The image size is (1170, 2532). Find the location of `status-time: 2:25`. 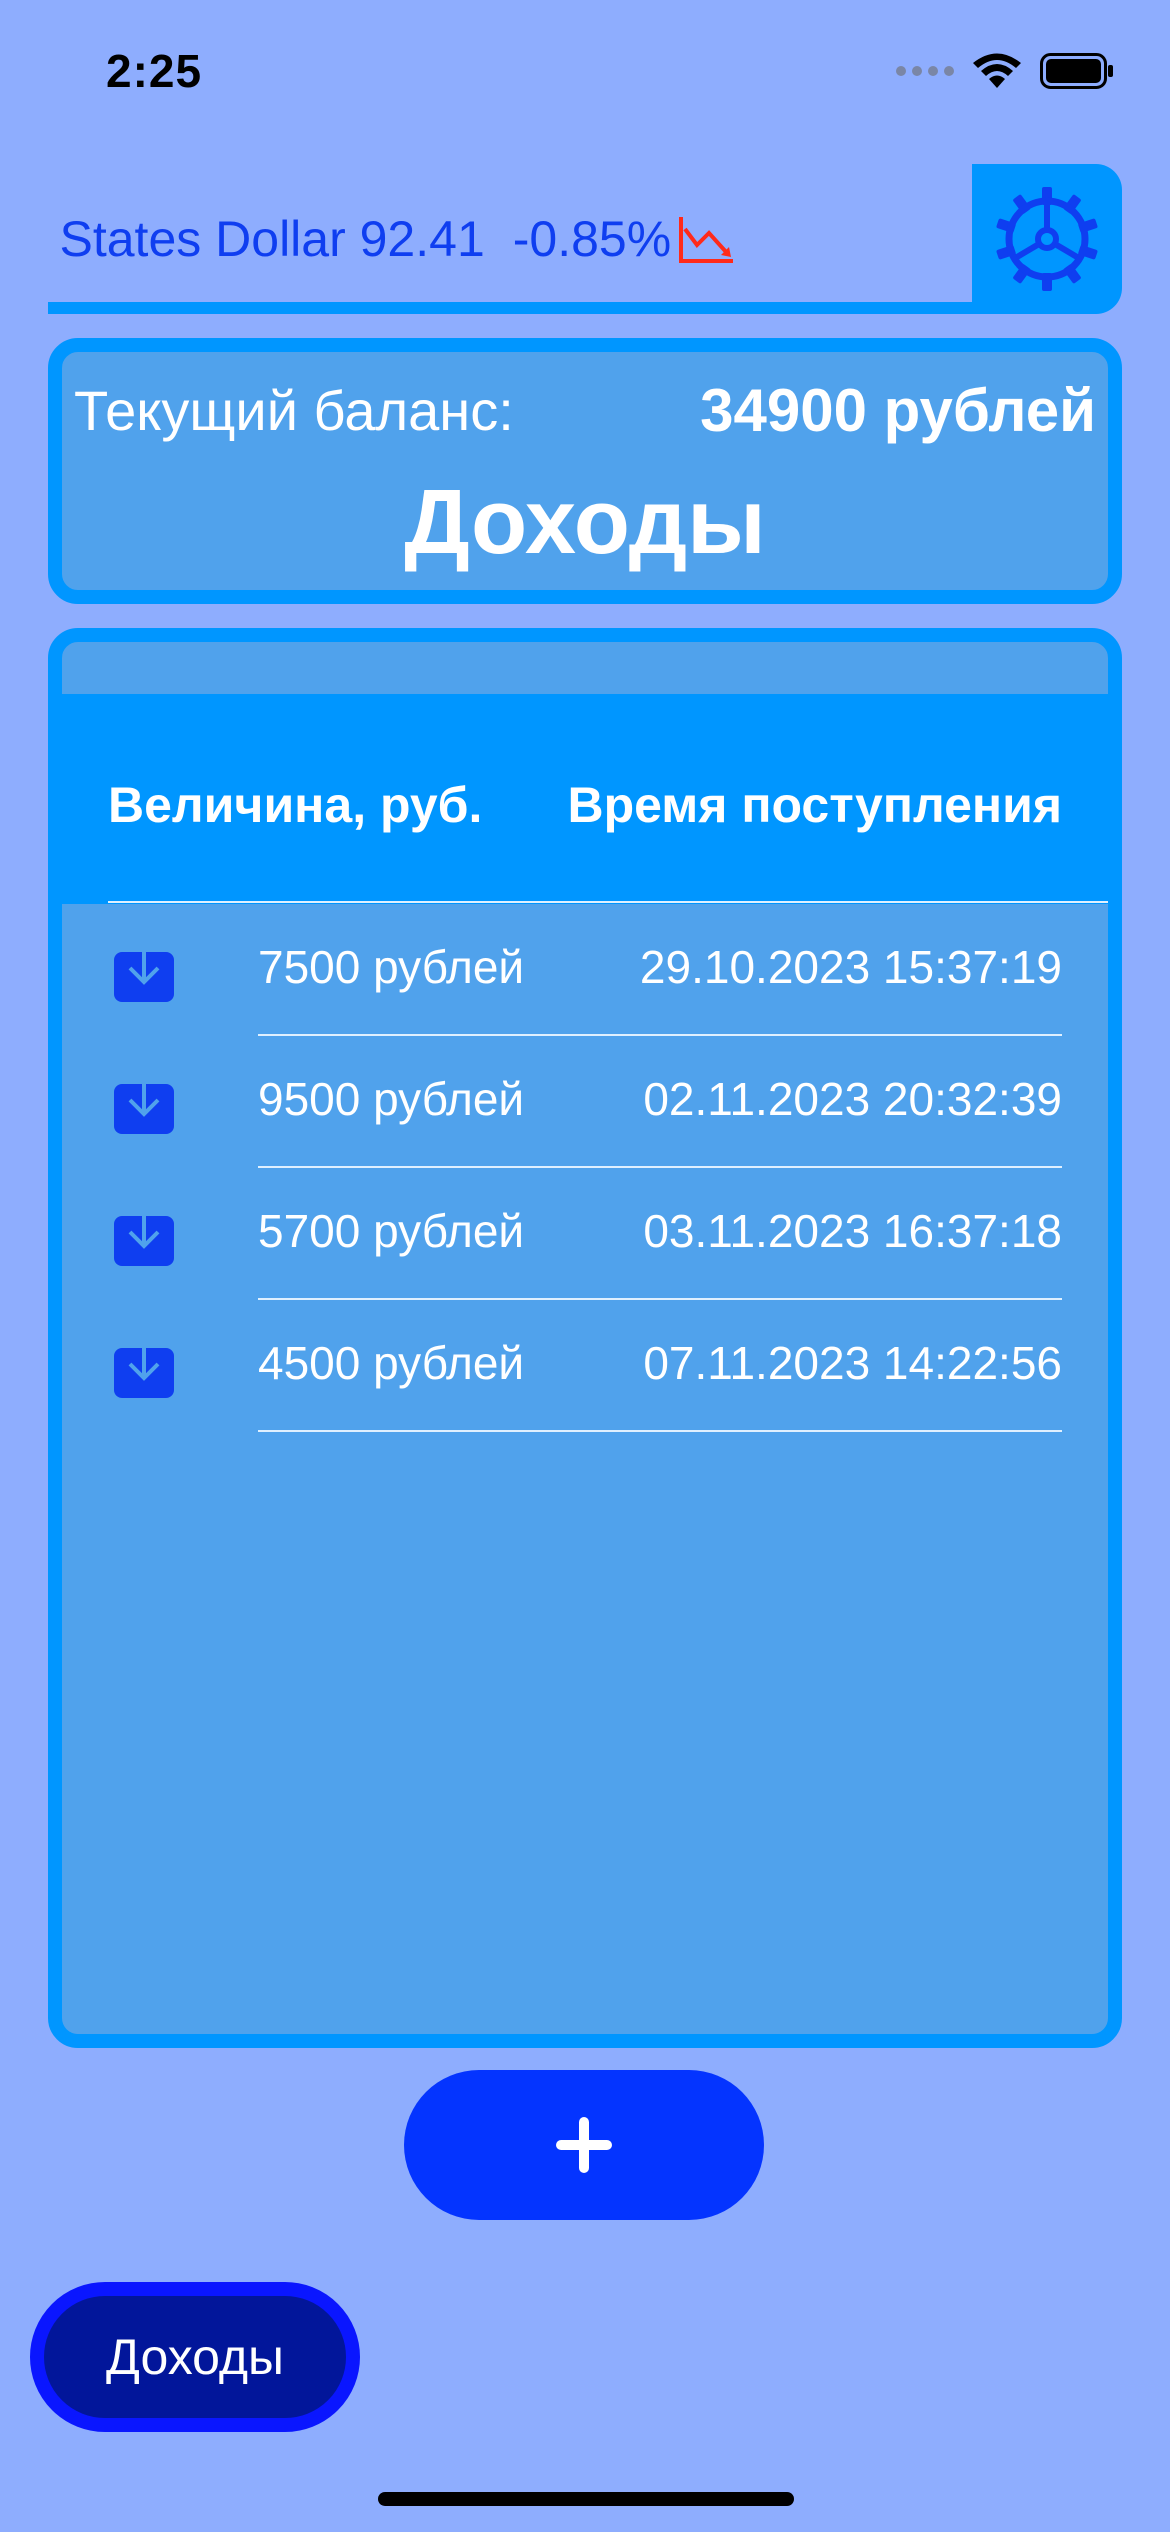

status-time: 2:25 is located at coordinates (154, 71).